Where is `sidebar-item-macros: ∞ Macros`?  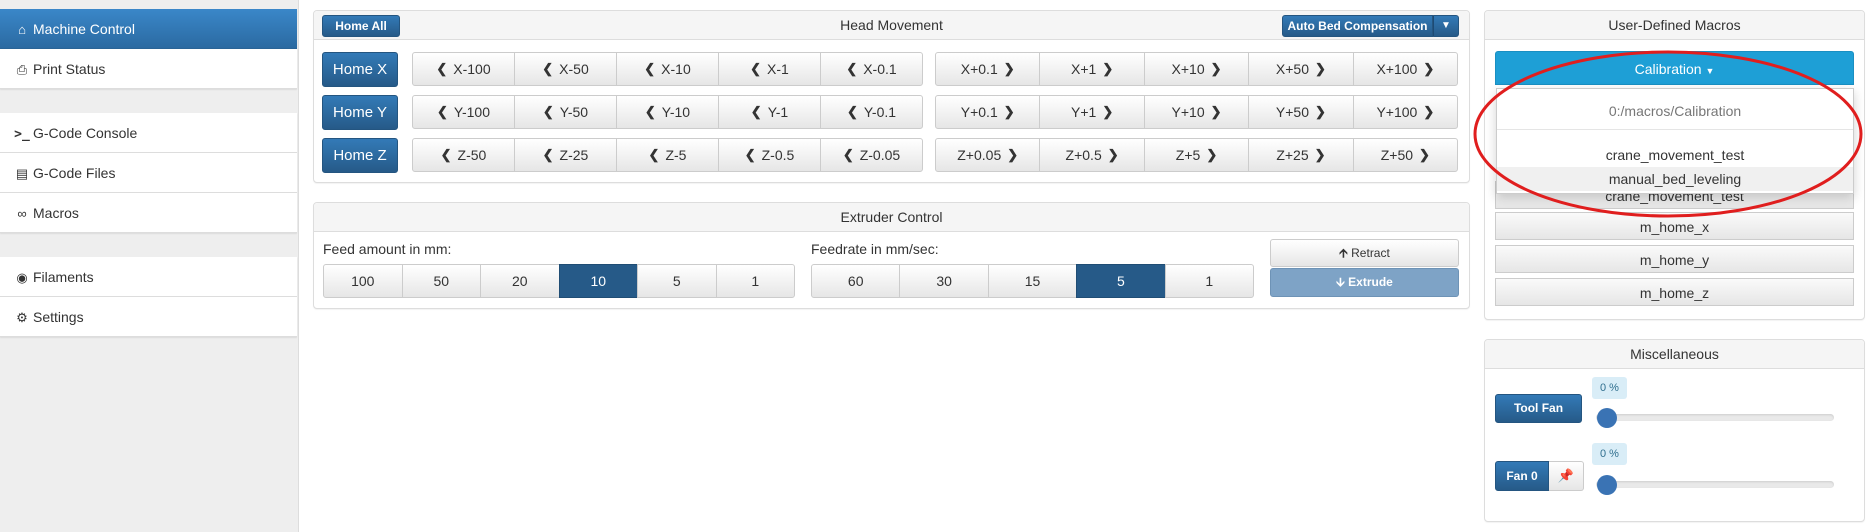
sidebar-item-macros: ∞ Macros is located at coordinates (148, 213).